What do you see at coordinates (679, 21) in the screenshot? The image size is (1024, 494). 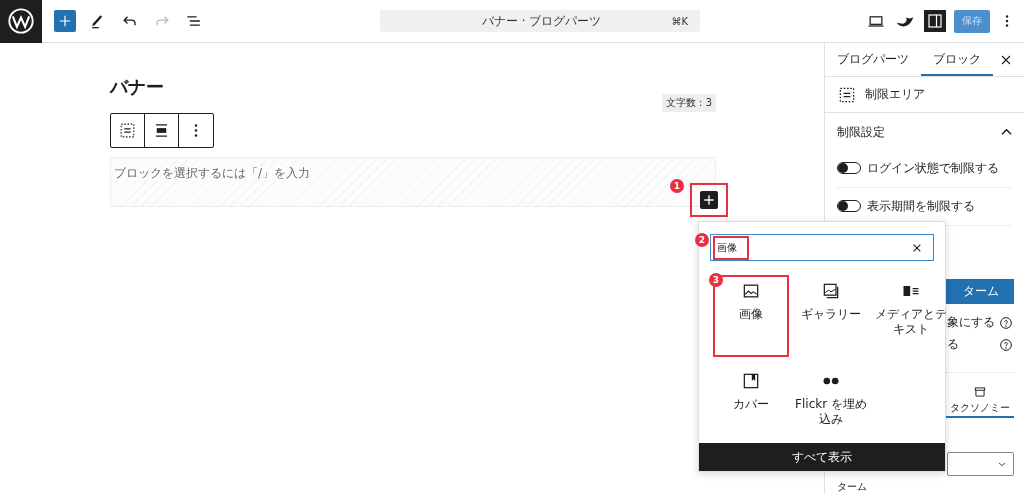 I see `shortcut-hint: ⌘K` at bounding box center [679, 21].